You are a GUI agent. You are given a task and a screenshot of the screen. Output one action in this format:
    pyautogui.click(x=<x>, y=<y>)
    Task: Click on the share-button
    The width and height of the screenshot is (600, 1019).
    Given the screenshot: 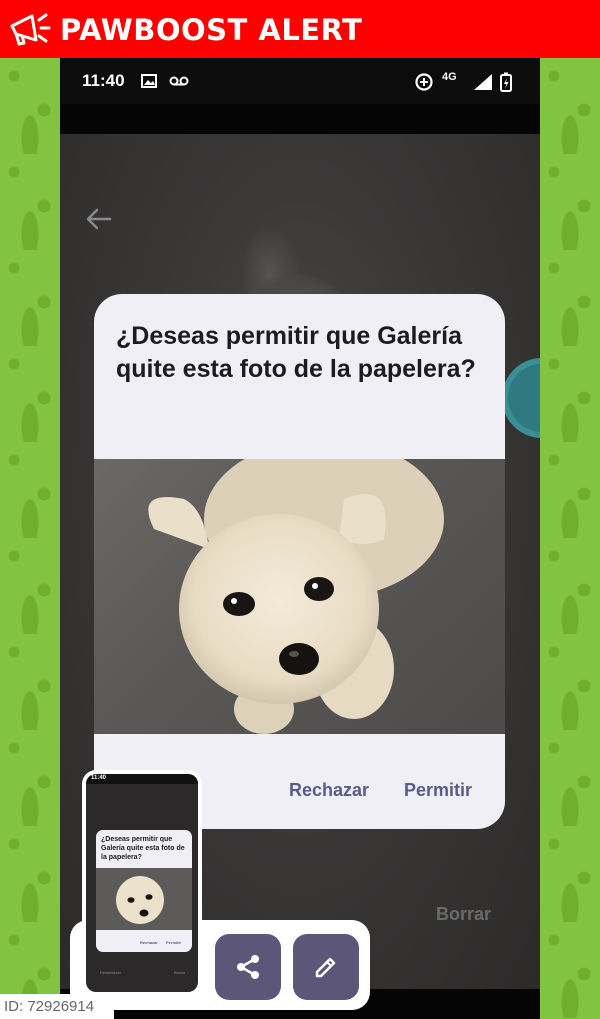 What is the action you would take?
    pyautogui.click(x=248, y=967)
    